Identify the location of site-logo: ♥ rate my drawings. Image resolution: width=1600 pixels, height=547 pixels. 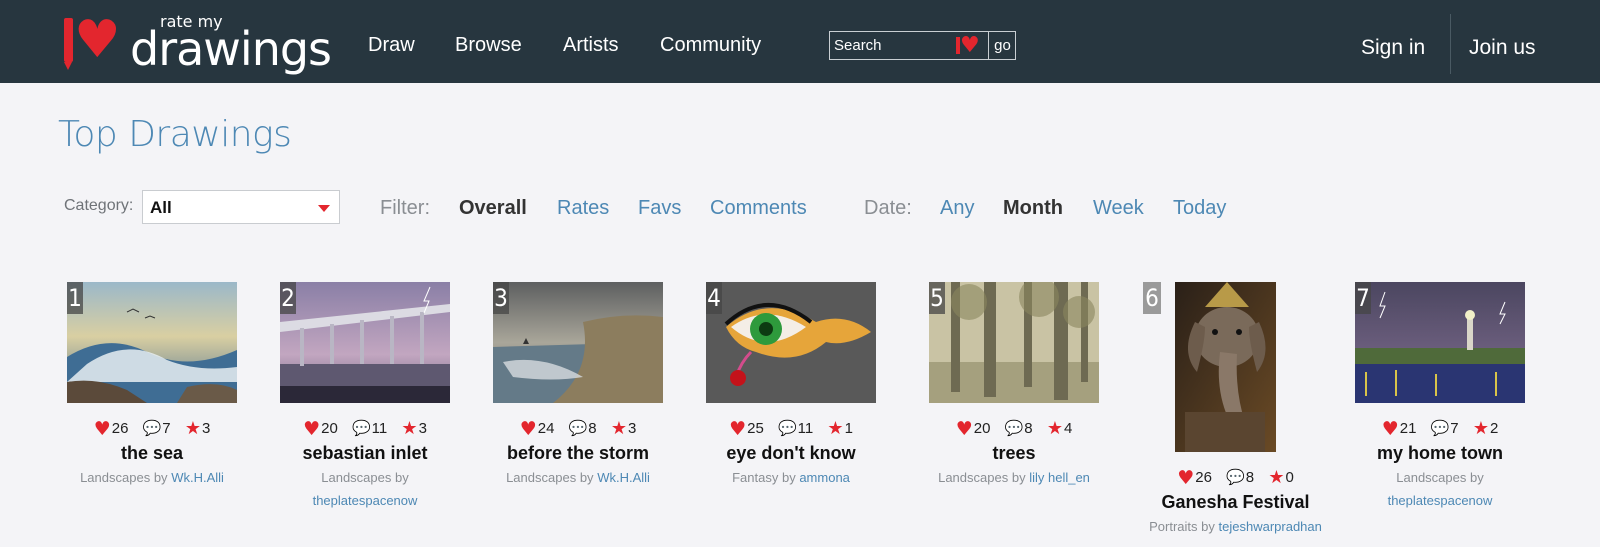
(196, 43).